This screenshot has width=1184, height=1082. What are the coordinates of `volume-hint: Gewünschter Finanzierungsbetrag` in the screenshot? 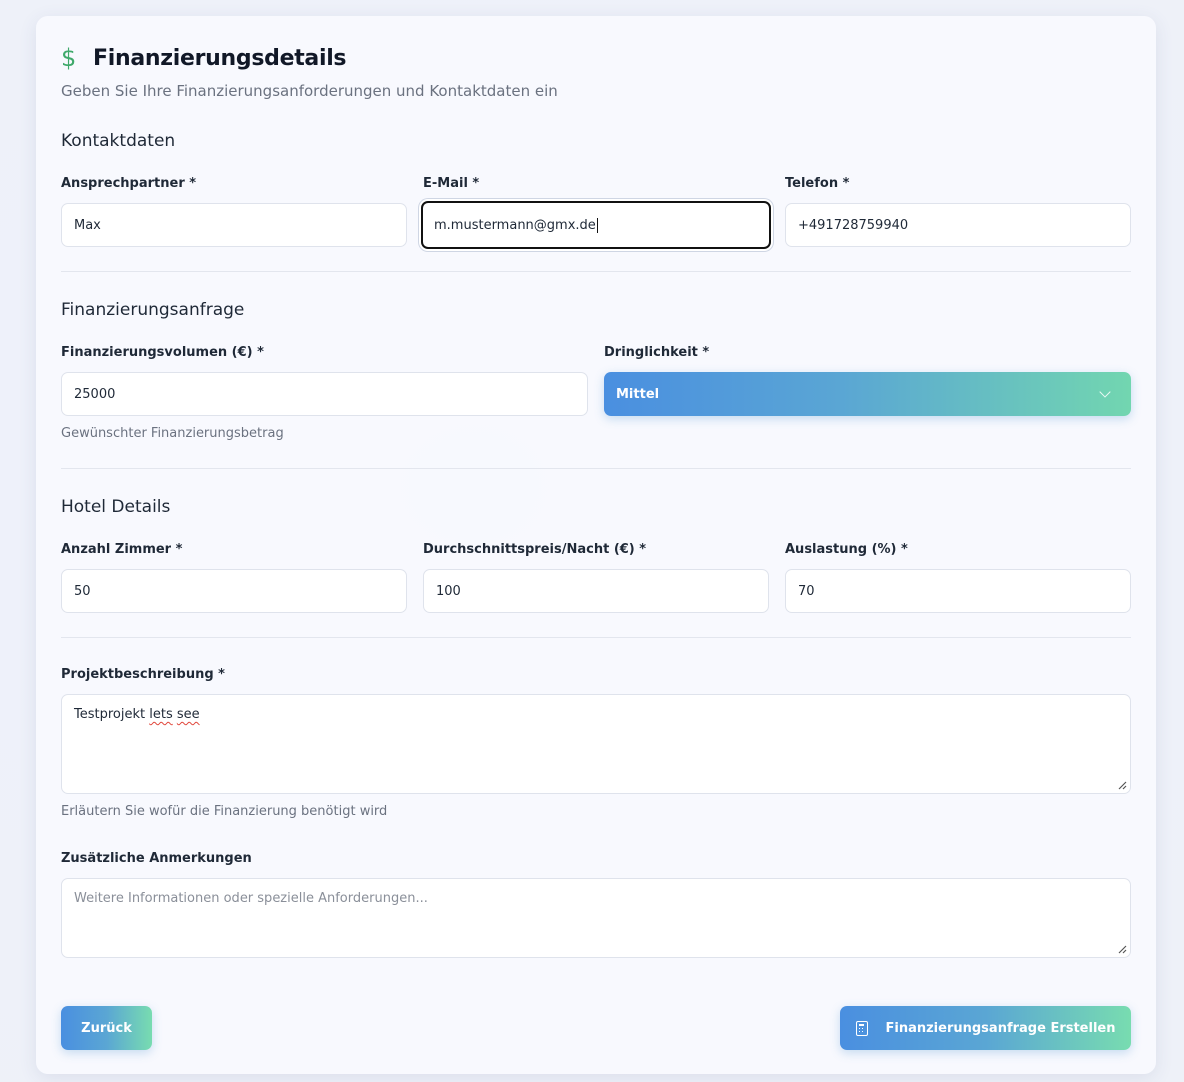 It's located at (172, 433).